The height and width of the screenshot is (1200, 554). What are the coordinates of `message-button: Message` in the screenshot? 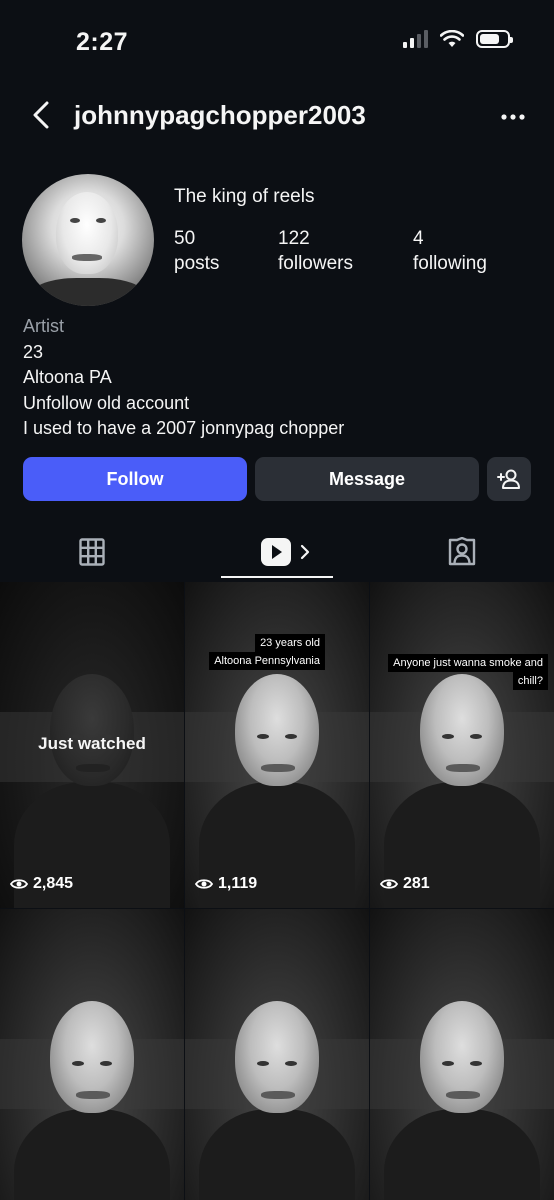 It's located at (367, 479).